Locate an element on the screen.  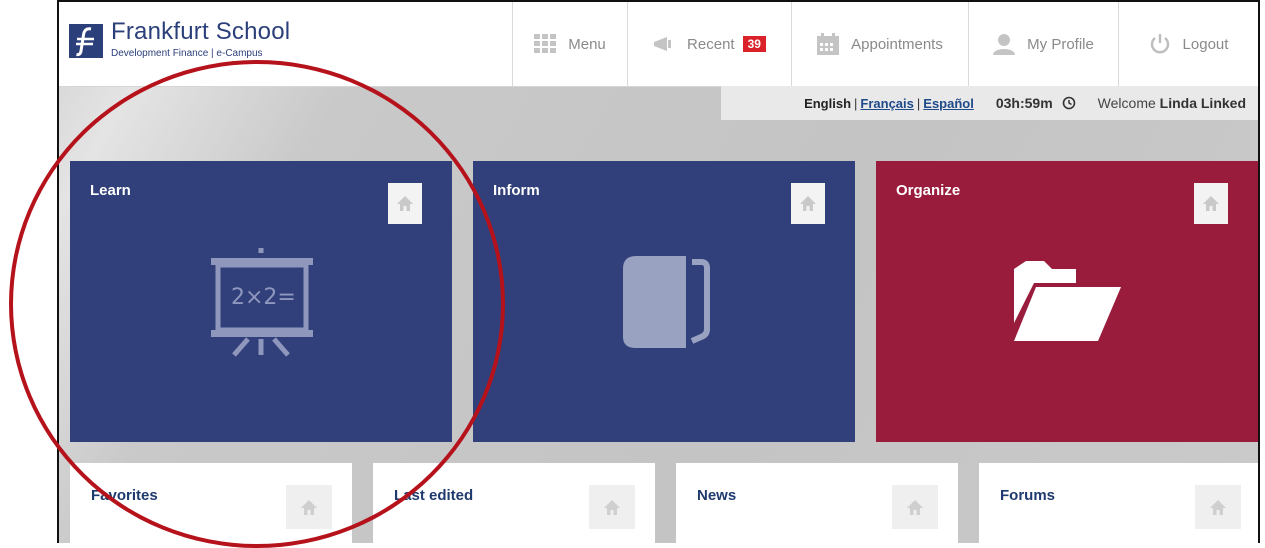
tile-last-edited-title: Last edited is located at coordinates (434, 495).